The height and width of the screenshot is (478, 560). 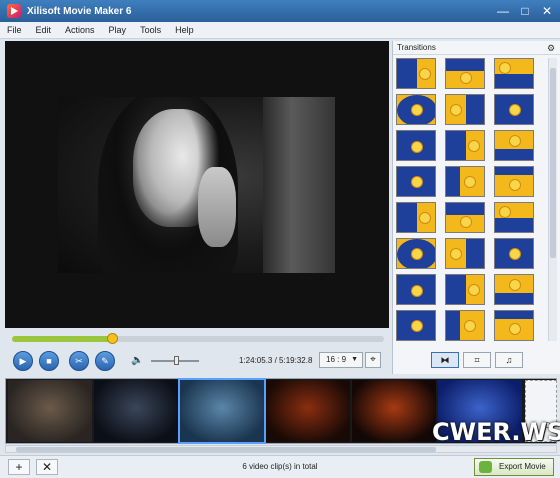 I want to click on timeline-scrollbar, so click(x=281, y=449).